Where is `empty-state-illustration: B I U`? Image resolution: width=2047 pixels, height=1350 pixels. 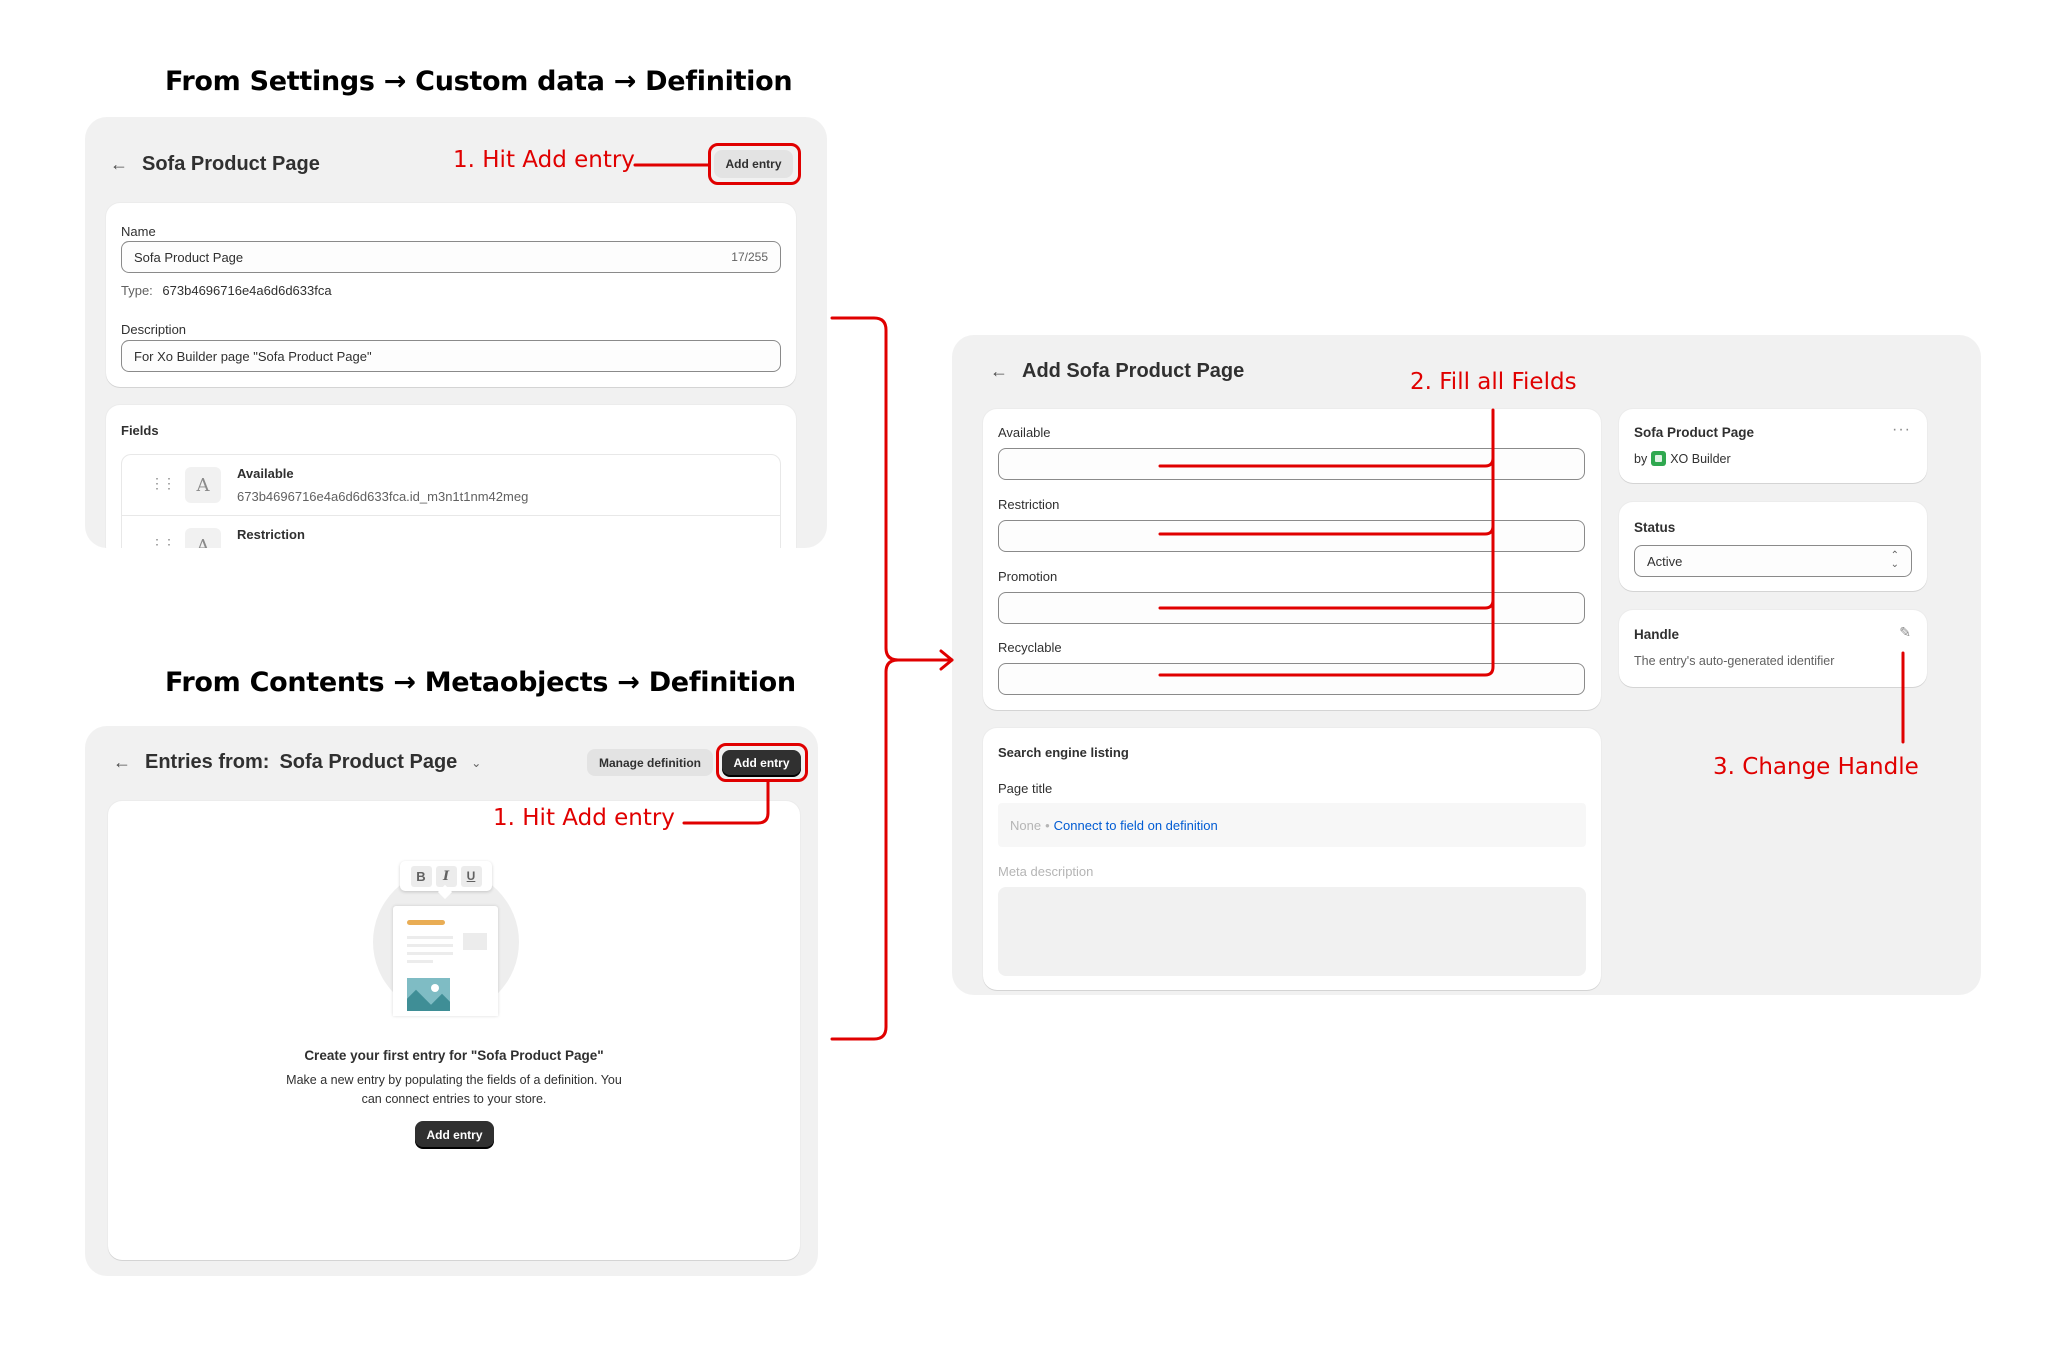
empty-state-illustration: B I U is located at coordinates (453, 946).